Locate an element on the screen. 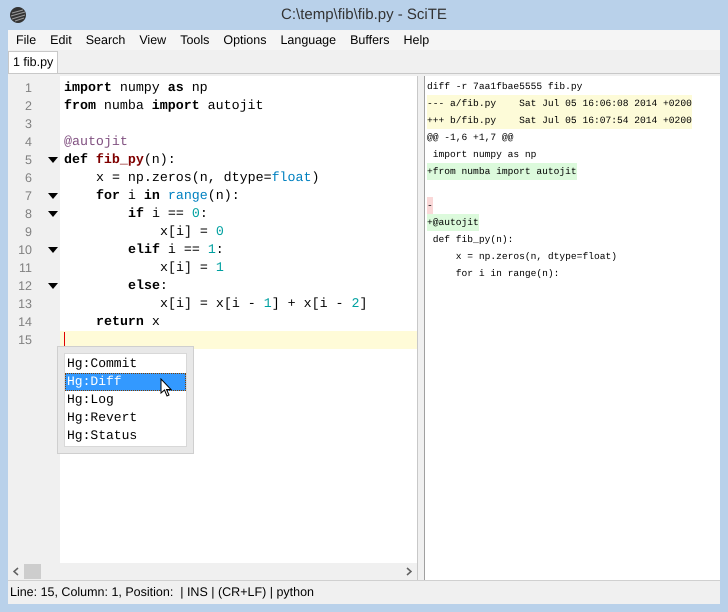 This screenshot has height=612, width=728. autocomplete-item: Hg:Revert is located at coordinates (125, 418).